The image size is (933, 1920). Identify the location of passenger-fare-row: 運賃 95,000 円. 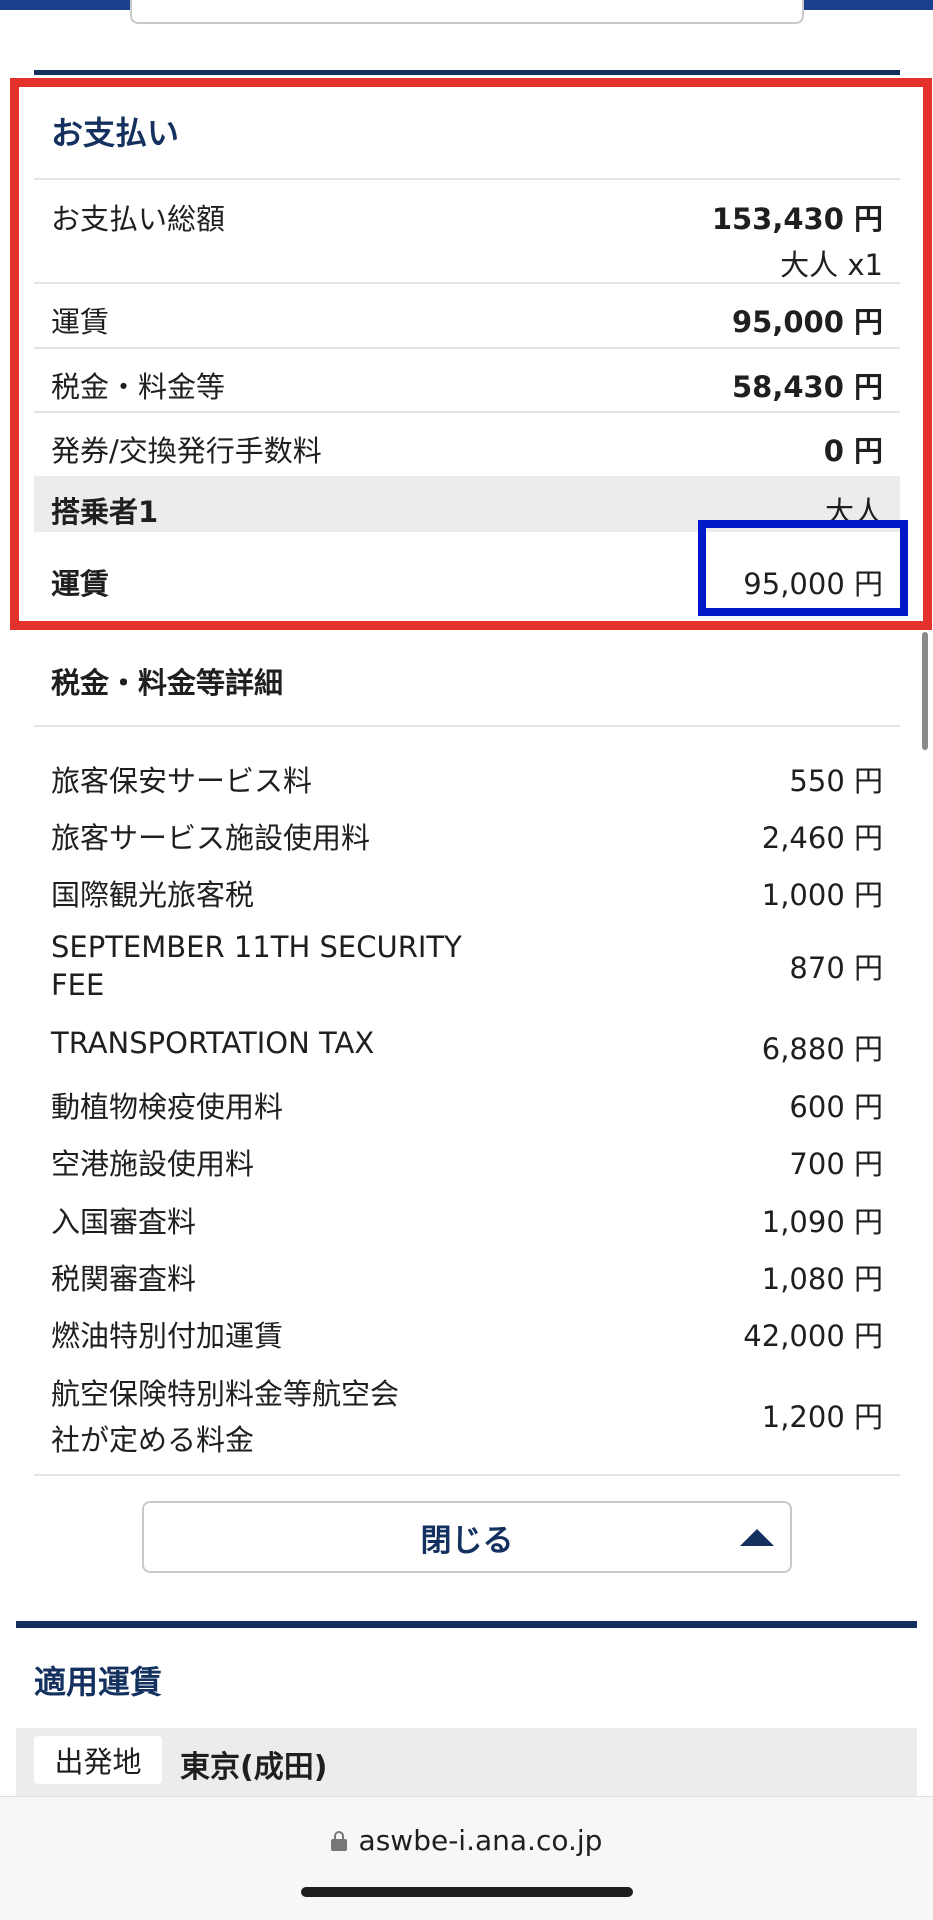
(467, 582).